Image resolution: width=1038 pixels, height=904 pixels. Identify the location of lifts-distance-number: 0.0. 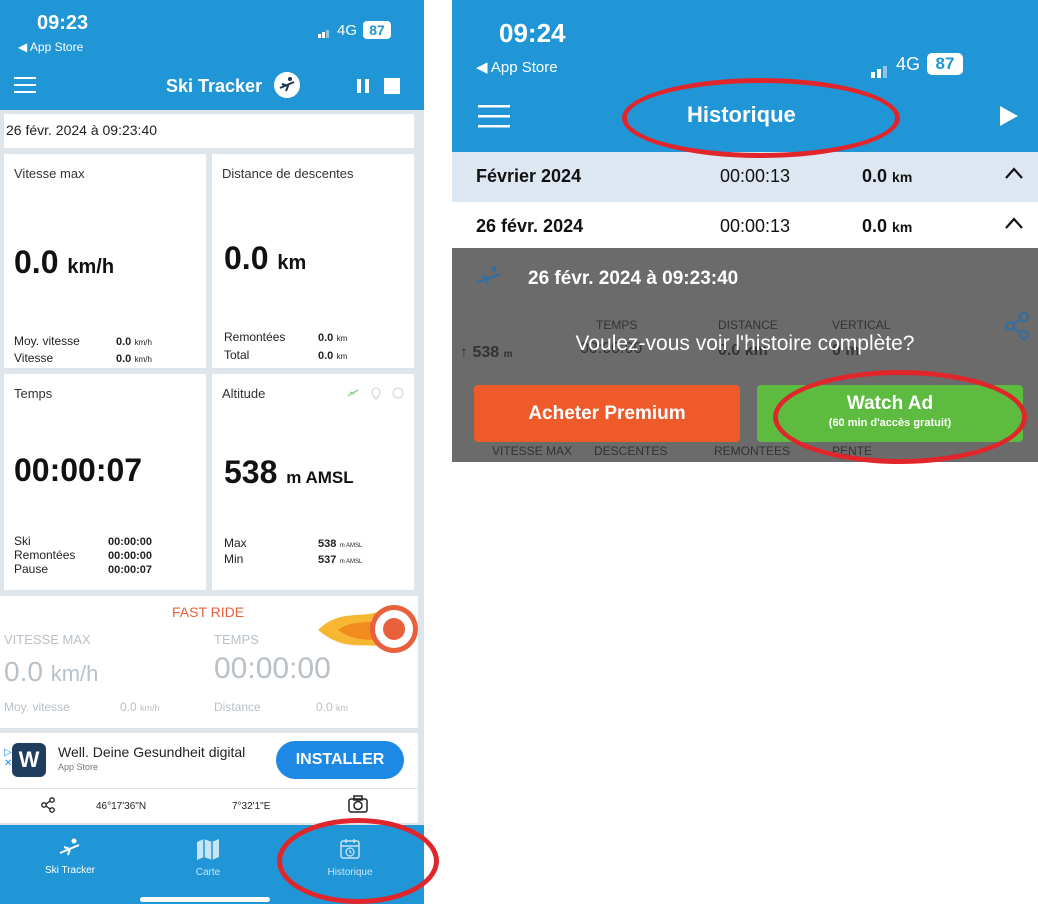
(326, 338).